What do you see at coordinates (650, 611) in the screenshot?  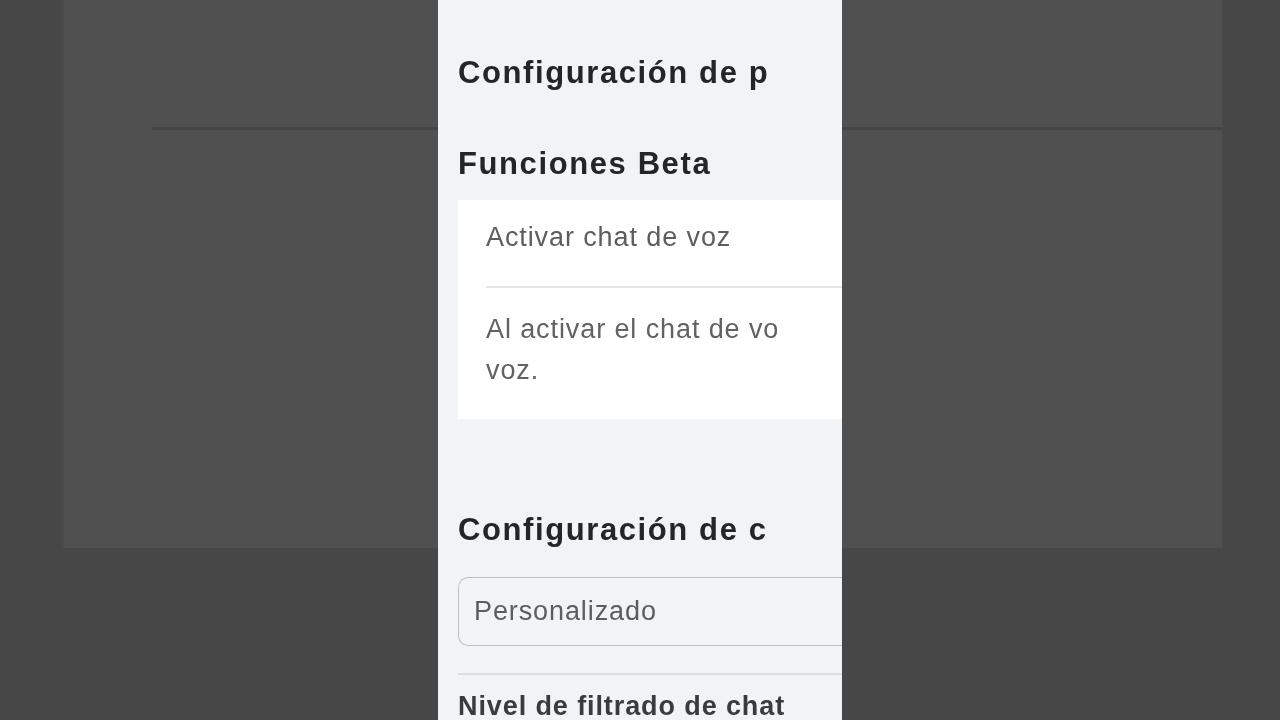 I see `select-field: Personalizado` at bounding box center [650, 611].